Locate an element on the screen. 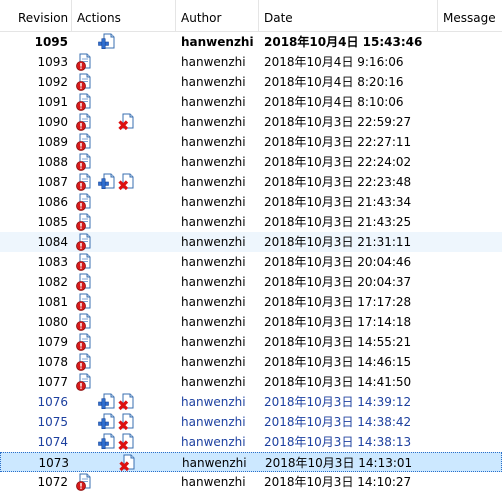 The height and width of the screenshot is (494, 502). revision-cell: 1072 is located at coordinates (52, 482).